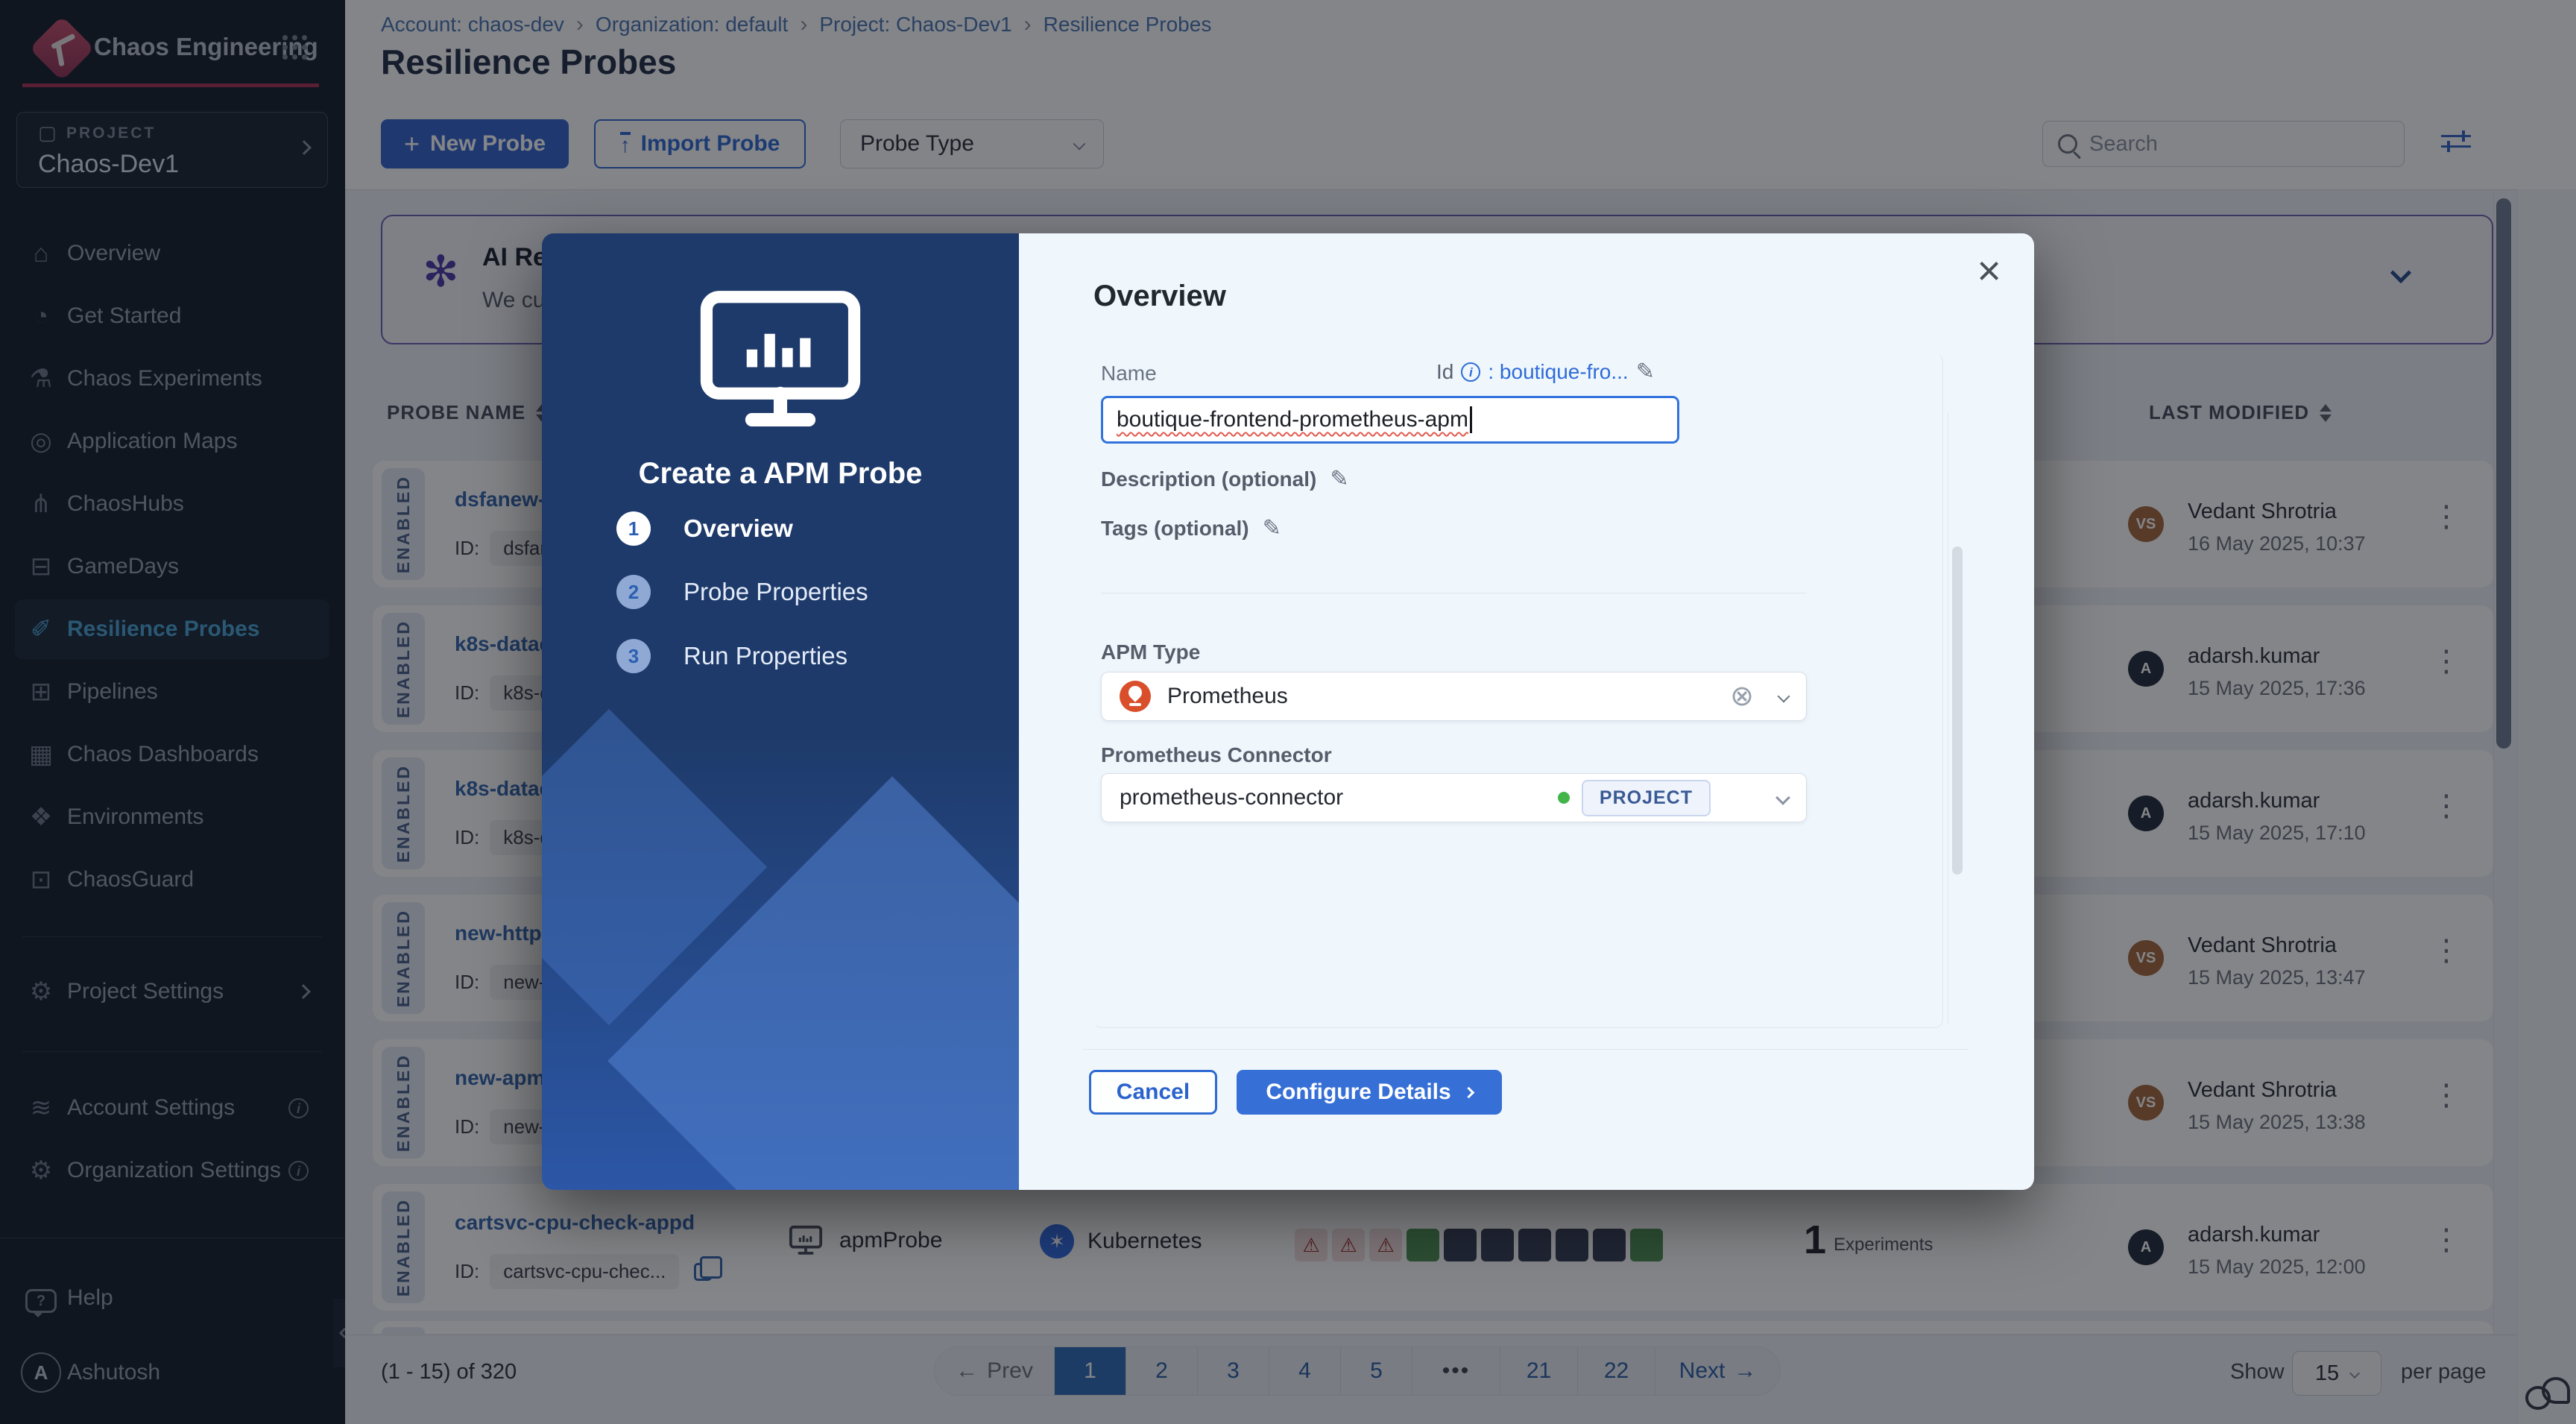  What do you see at coordinates (1159, 296) in the screenshot?
I see `form-heading: Overview` at bounding box center [1159, 296].